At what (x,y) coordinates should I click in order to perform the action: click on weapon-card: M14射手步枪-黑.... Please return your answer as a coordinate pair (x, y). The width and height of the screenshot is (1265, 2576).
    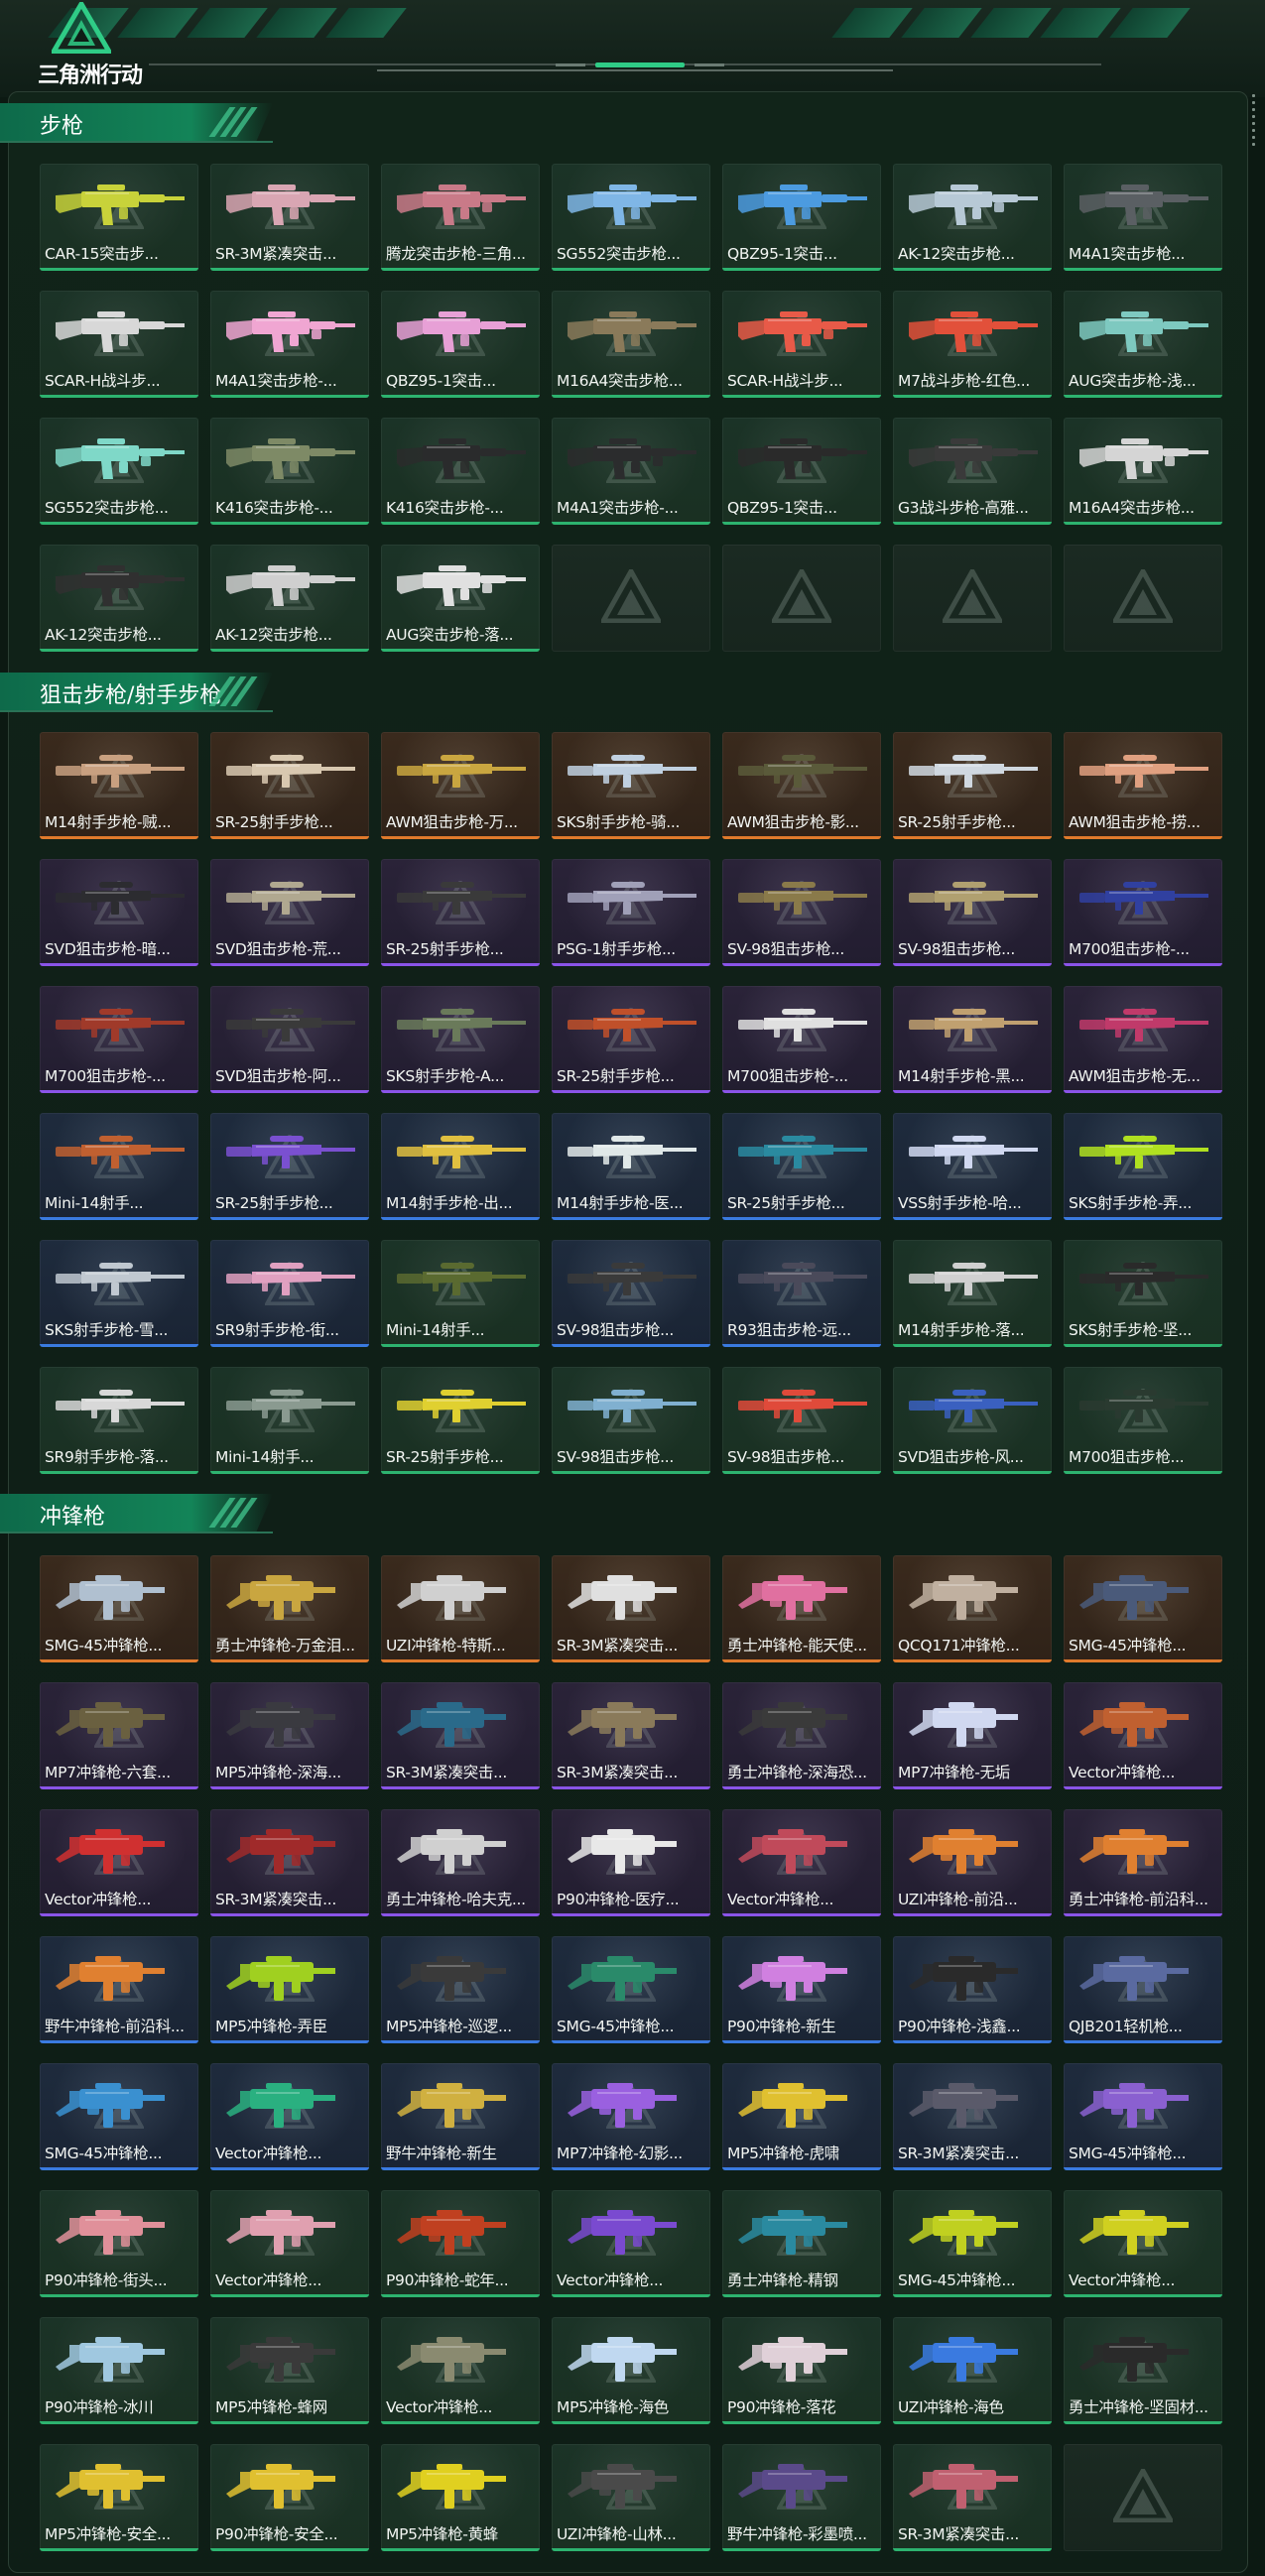
    Looking at the image, I should click on (972, 1039).